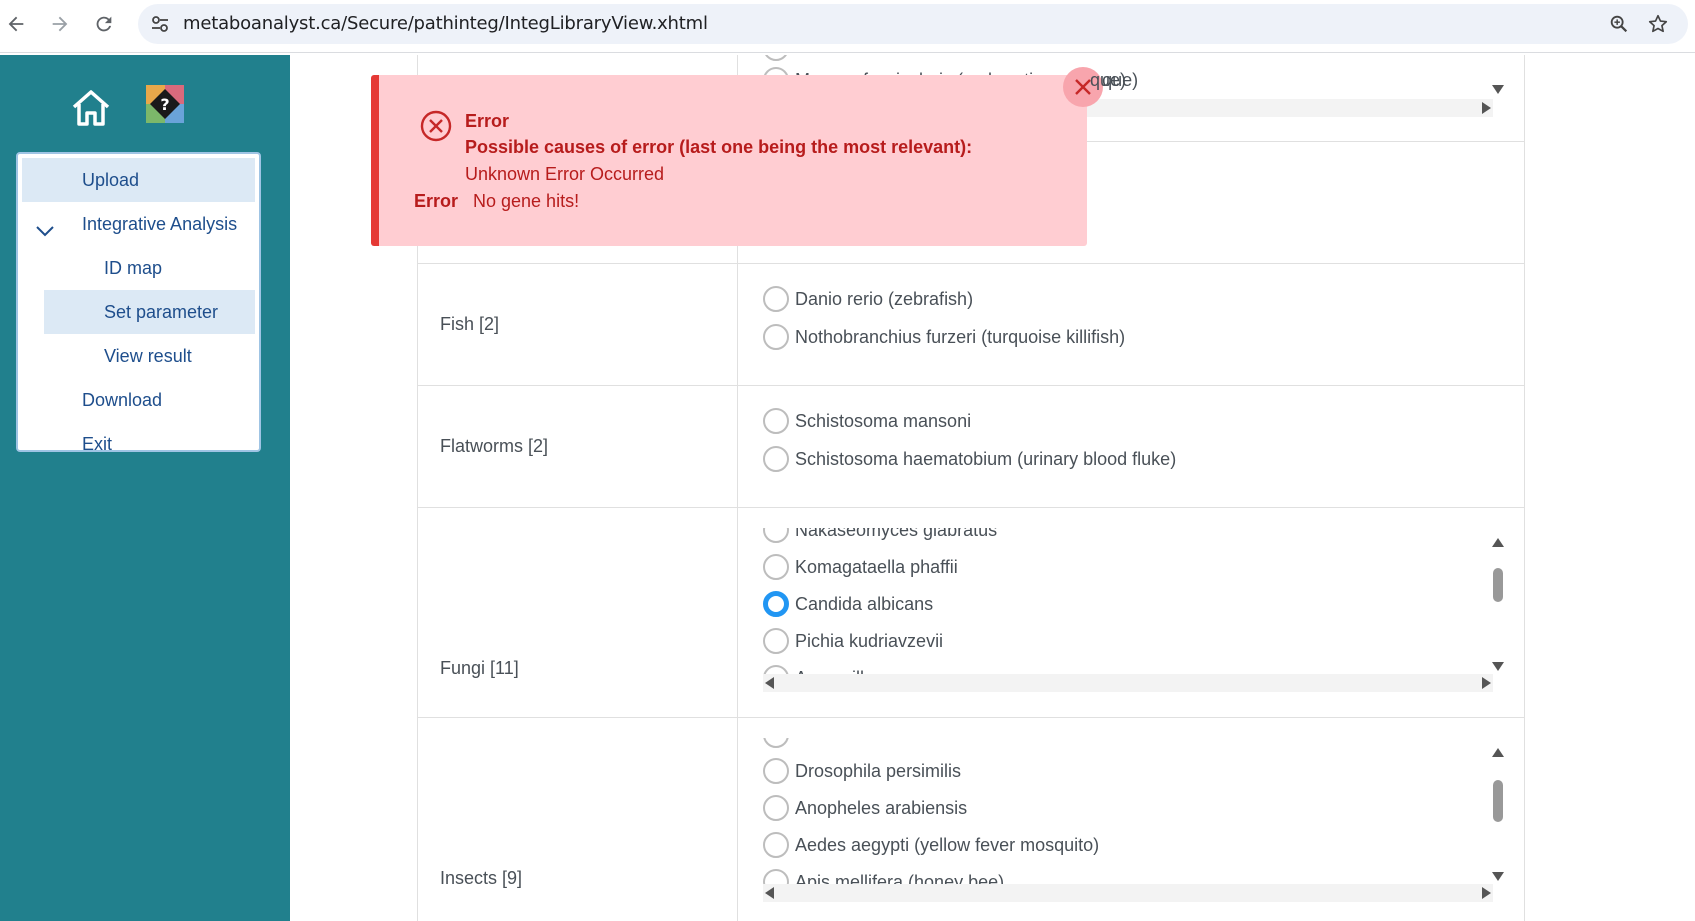  Describe the element at coordinates (864, 603) in the screenshot. I see `option-label: Candida albicans` at that location.